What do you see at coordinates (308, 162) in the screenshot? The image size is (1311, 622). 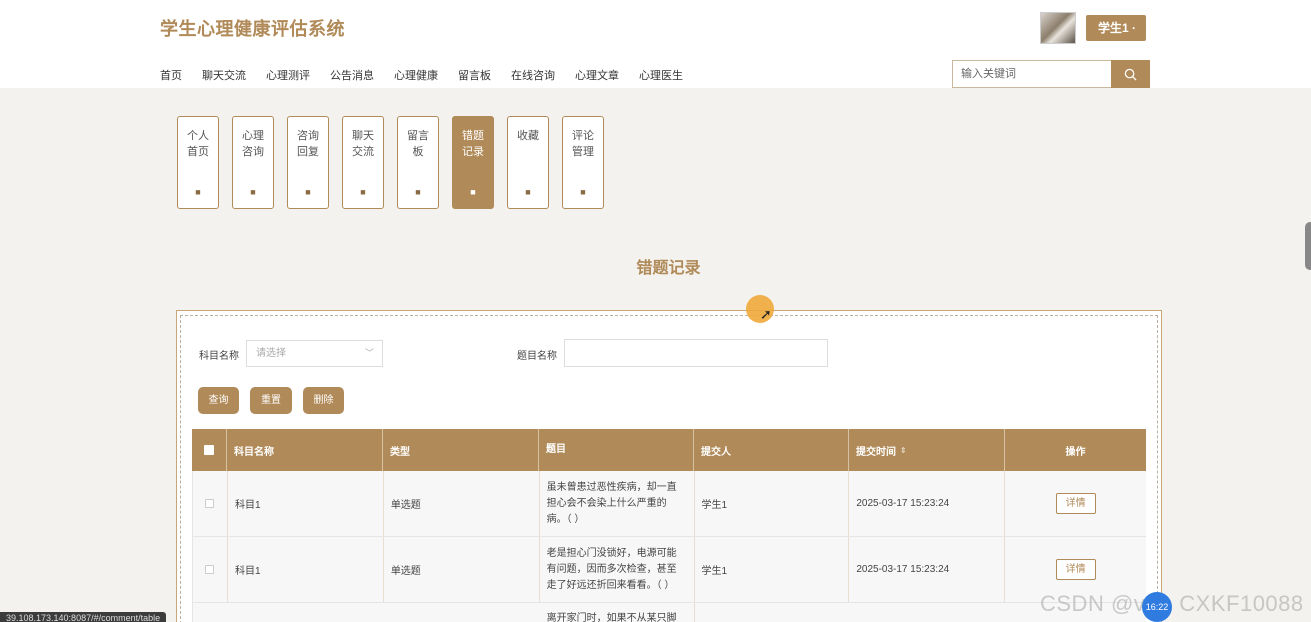 I see `tile-consult-reply: 咨询回复 ■` at bounding box center [308, 162].